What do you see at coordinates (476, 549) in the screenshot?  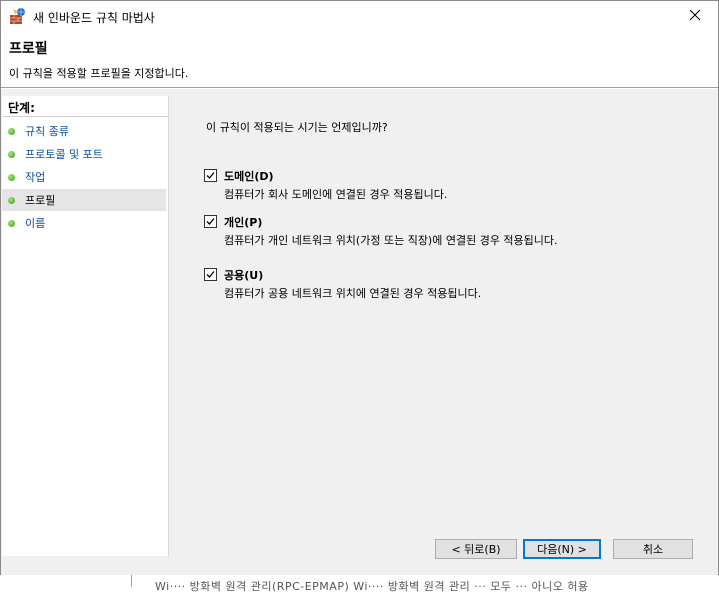 I see `back-button: < 뒤로(B)` at bounding box center [476, 549].